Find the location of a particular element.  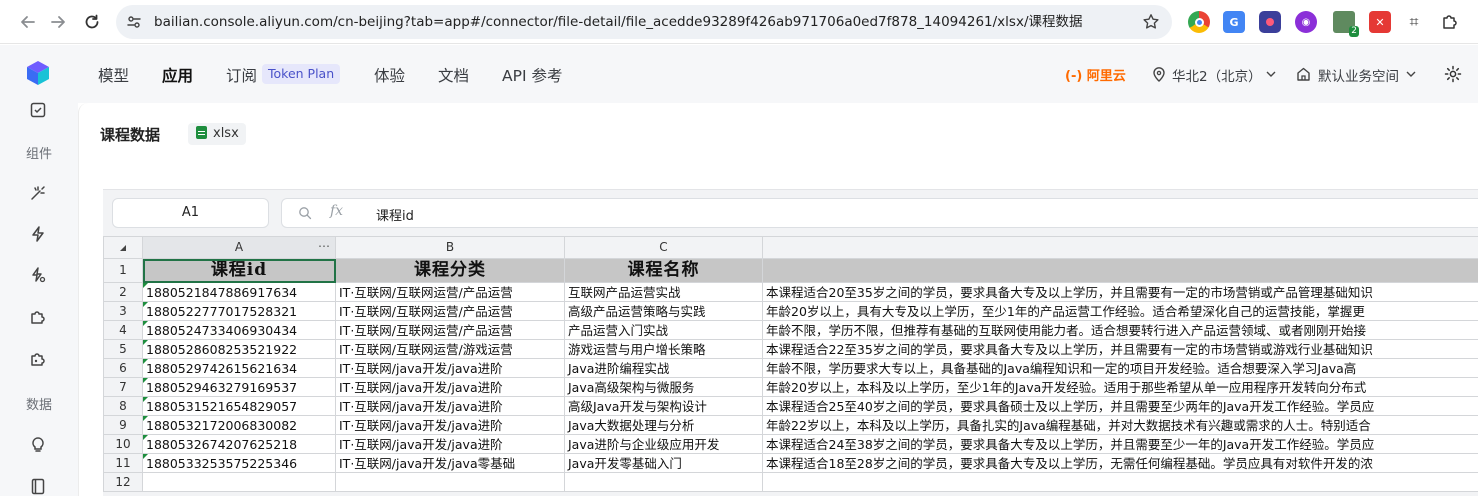

row-number: 6 is located at coordinates (123, 368).